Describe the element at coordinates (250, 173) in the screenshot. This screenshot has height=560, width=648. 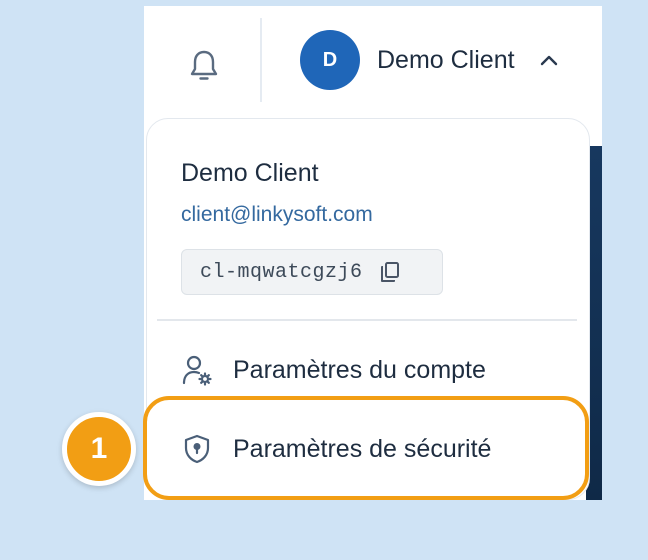
I see `dropdown-user-name: Demo Client` at that location.